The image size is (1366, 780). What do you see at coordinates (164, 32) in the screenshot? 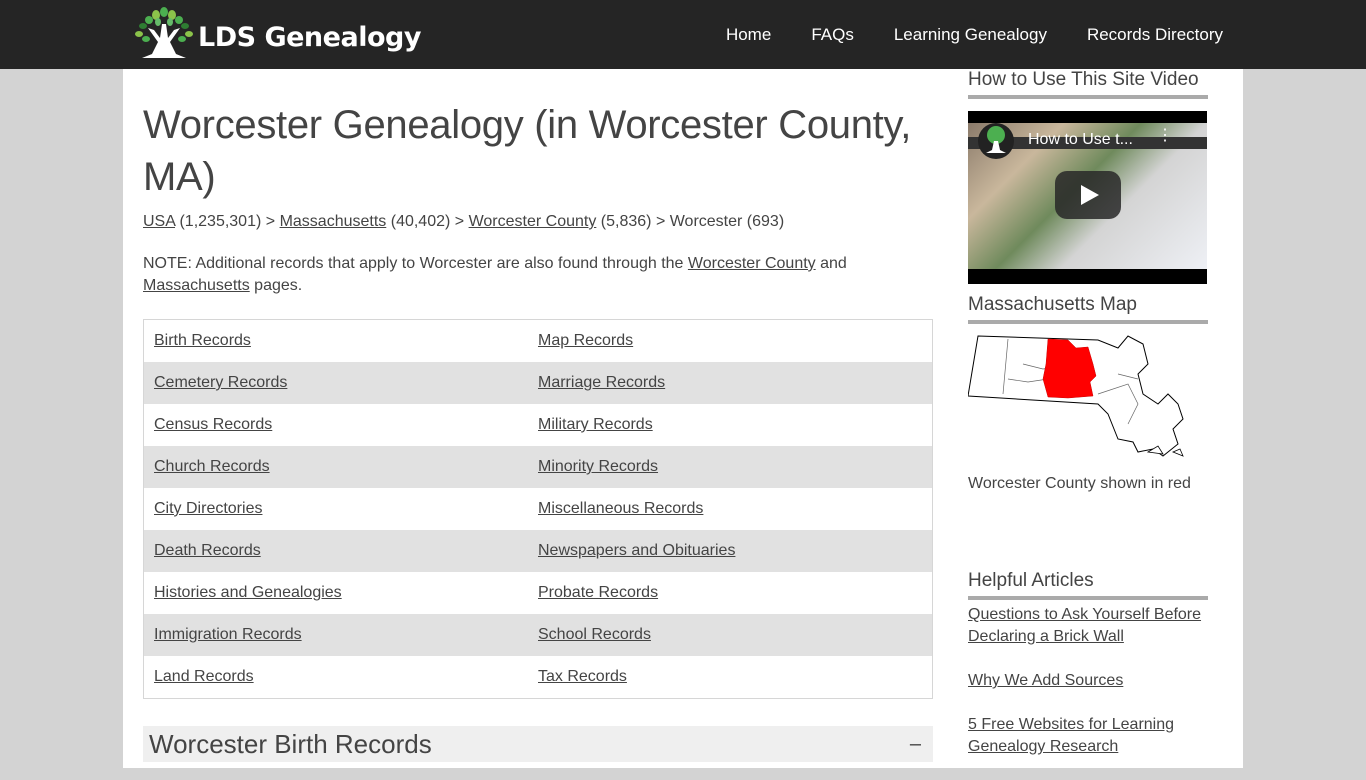
I see `tree-logo-icon` at bounding box center [164, 32].